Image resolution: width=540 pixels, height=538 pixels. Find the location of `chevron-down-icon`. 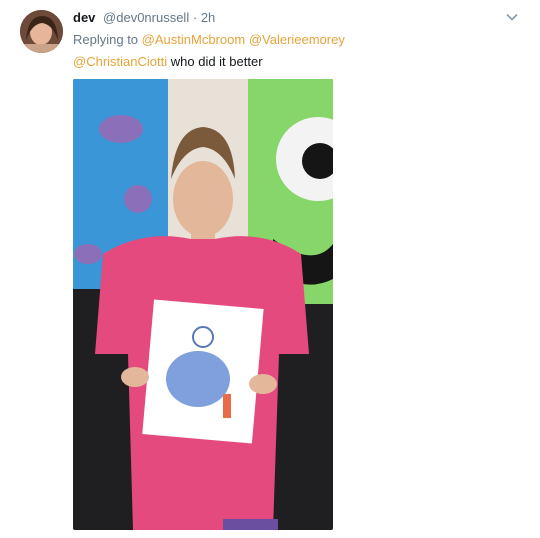

chevron-down-icon is located at coordinates (512, 17).